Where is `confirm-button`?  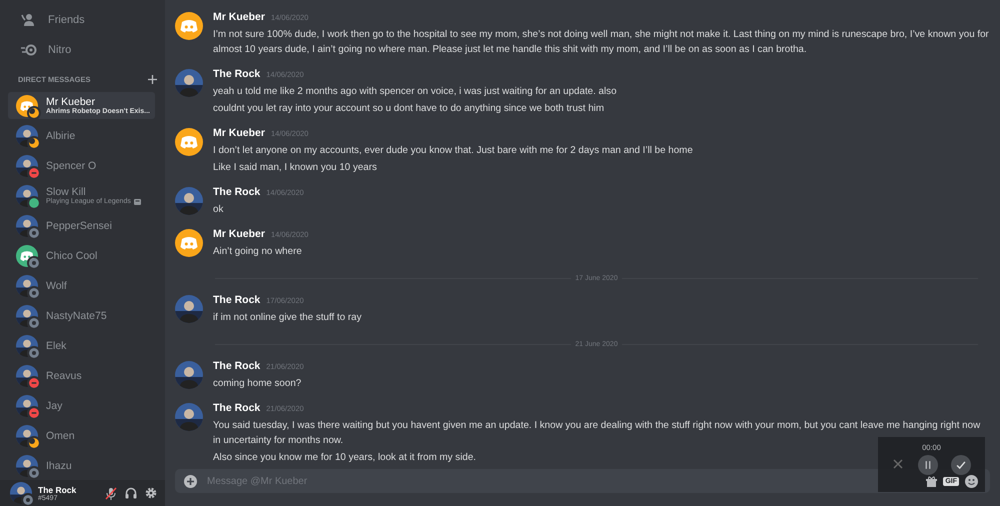 confirm-button is located at coordinates (961, 465).